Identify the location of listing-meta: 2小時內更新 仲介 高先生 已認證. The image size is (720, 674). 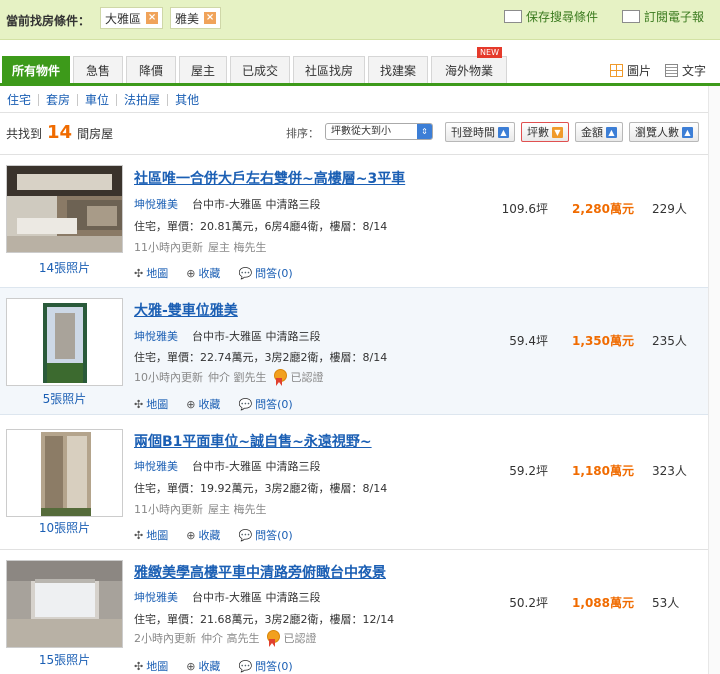
(225, 638).